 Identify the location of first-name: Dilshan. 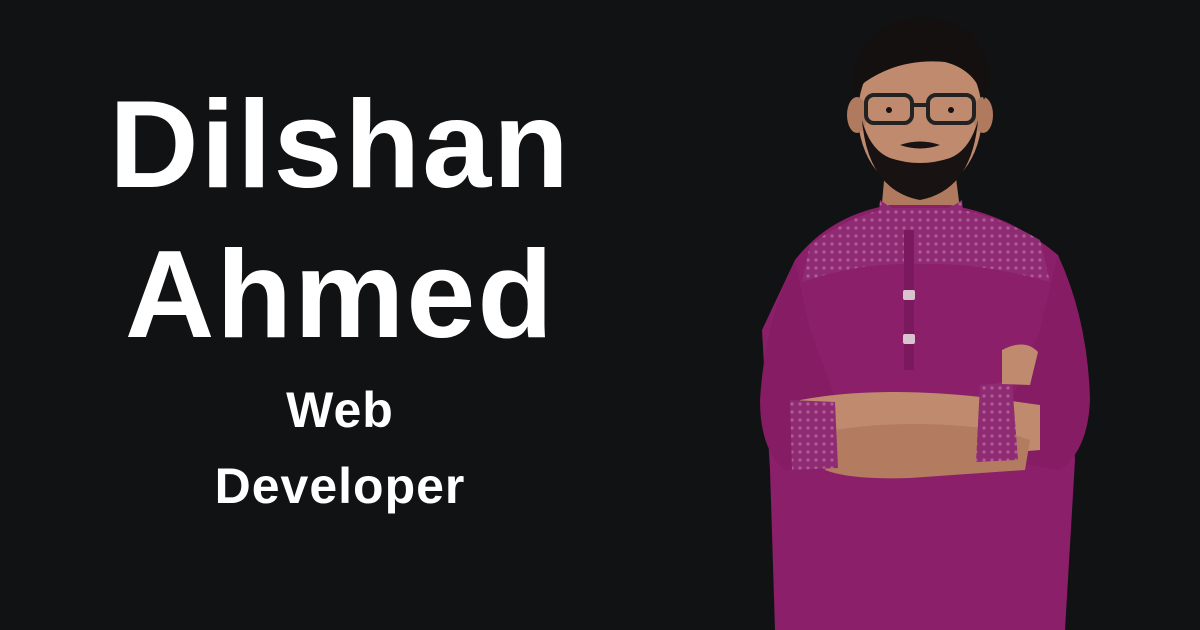
(340, 145).